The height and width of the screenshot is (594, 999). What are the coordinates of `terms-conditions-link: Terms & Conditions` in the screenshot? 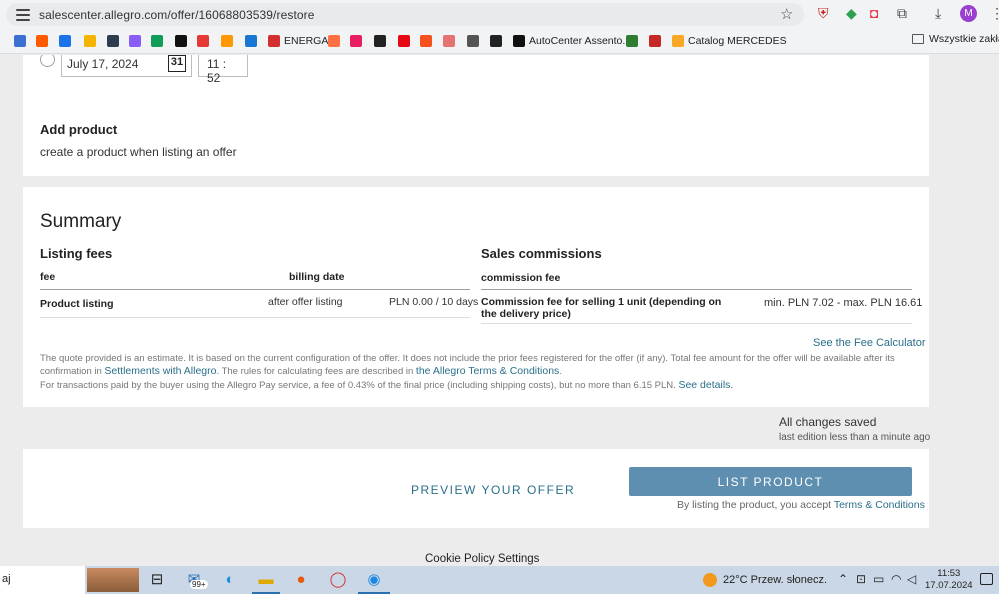 It's located at (879, 505).